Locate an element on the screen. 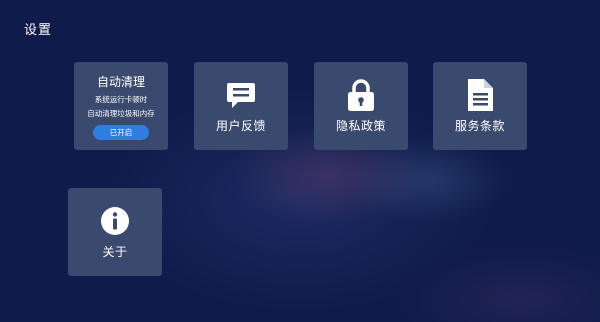 Image resolution: width=600 pixels, height=322 pixels. feedback-label: 用户反馈 is located at coordinates (240, 126).